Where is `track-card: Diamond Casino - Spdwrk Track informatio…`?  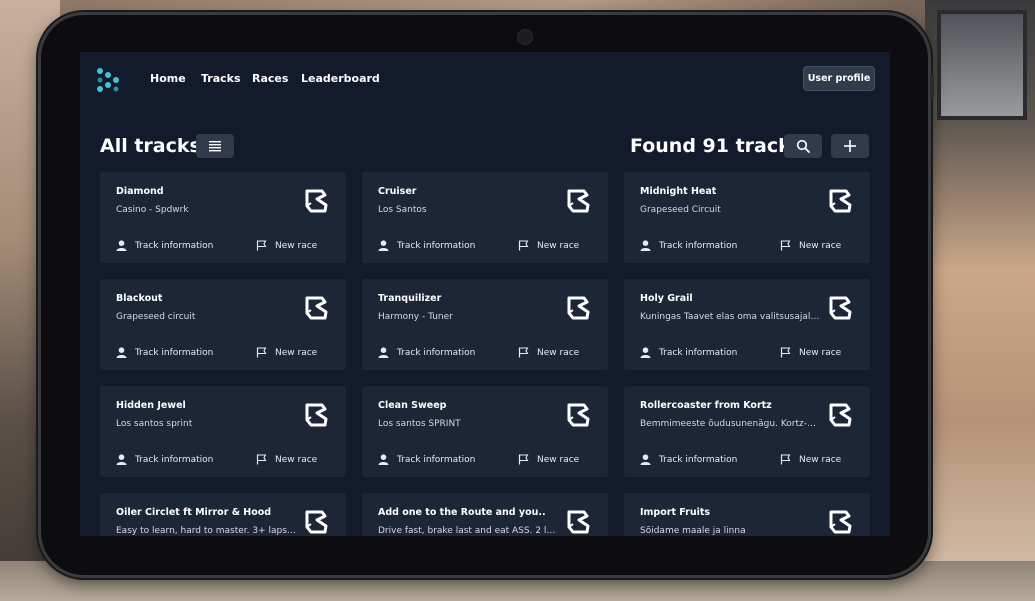
track-card: Diamond Casino - Spdwrk Track informatio… is located at coordinates (223, 217).